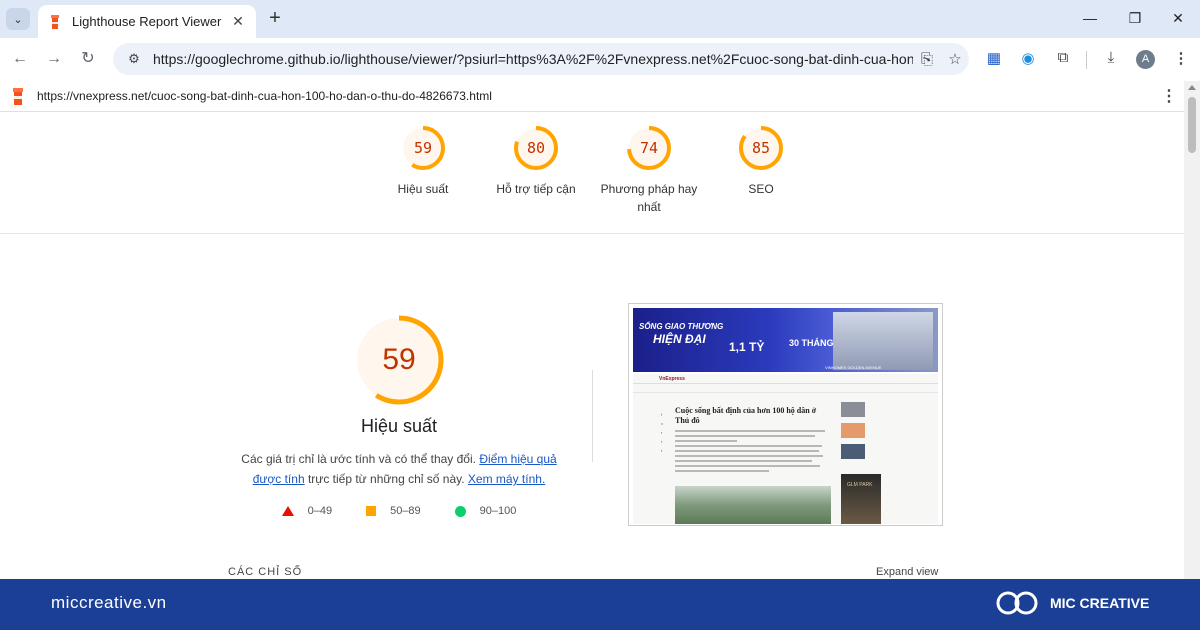 This screenshot has height=630, width=1200. What do you see at coordinates (1086, 60) in the screenshot?
I see `toolbar-divider` at bounding box center [1086, 60].